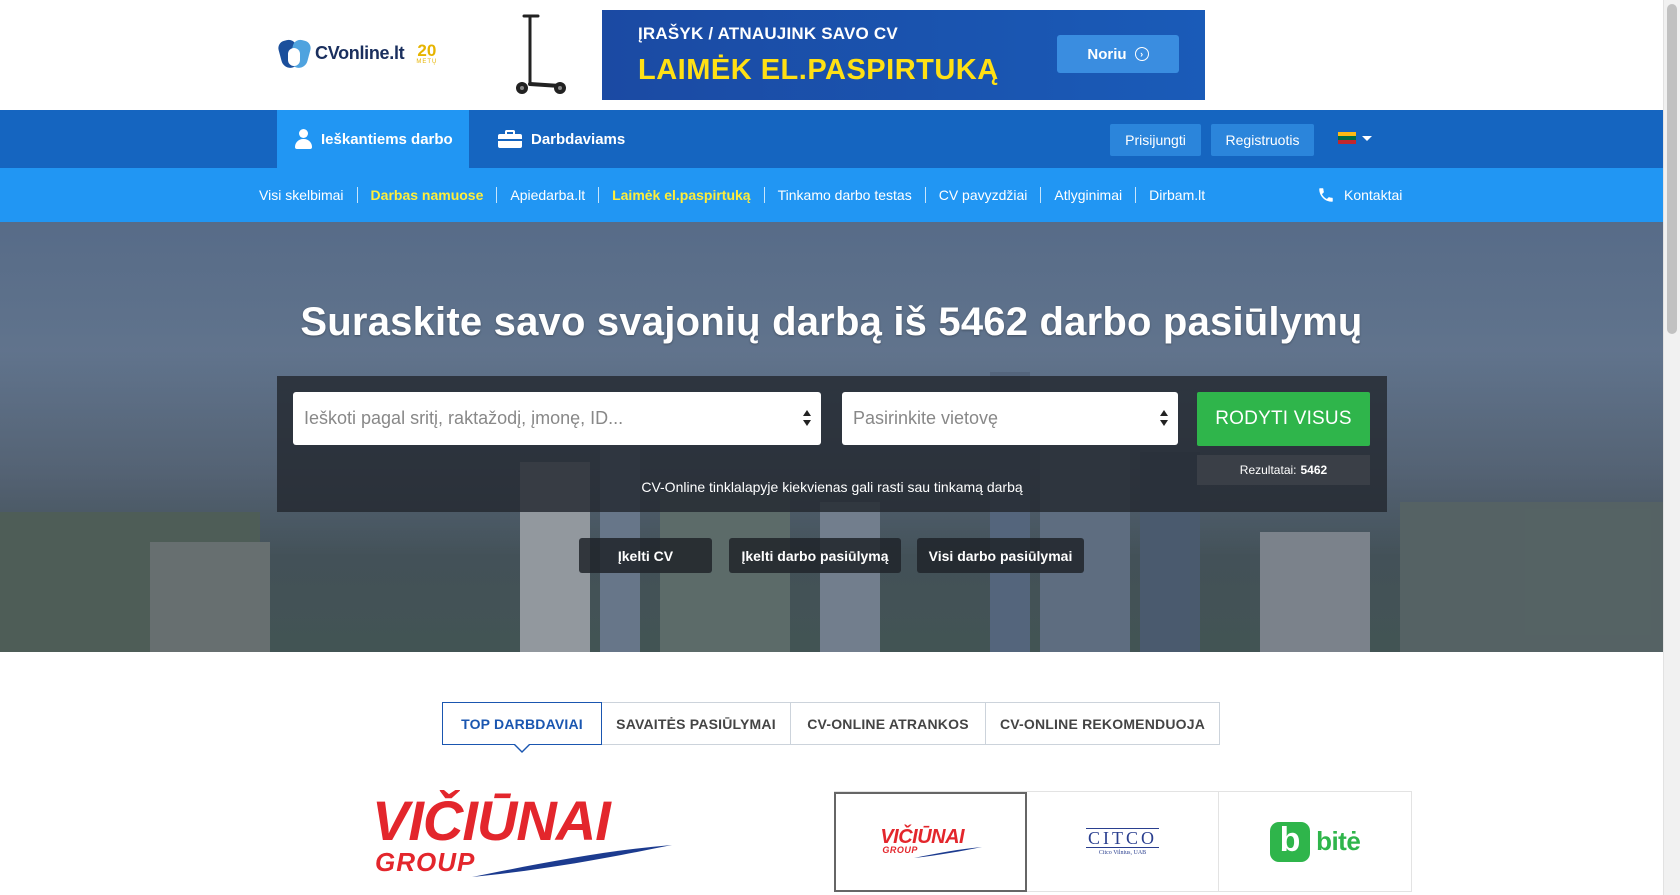  Describe the element at coordinates (1000, 555) in the screenshot. I see `all-jobs-button: Visi darbo pasiūlymai` at that location.